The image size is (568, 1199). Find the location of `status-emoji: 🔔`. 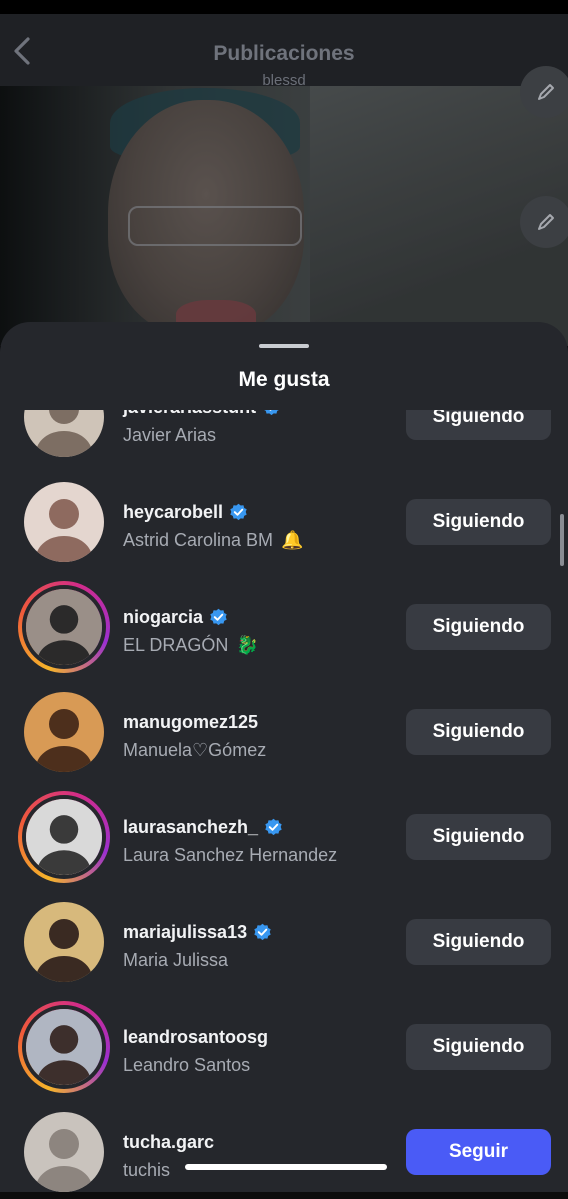

status-emoji: 🔔 is located at coordinates (292, 540).